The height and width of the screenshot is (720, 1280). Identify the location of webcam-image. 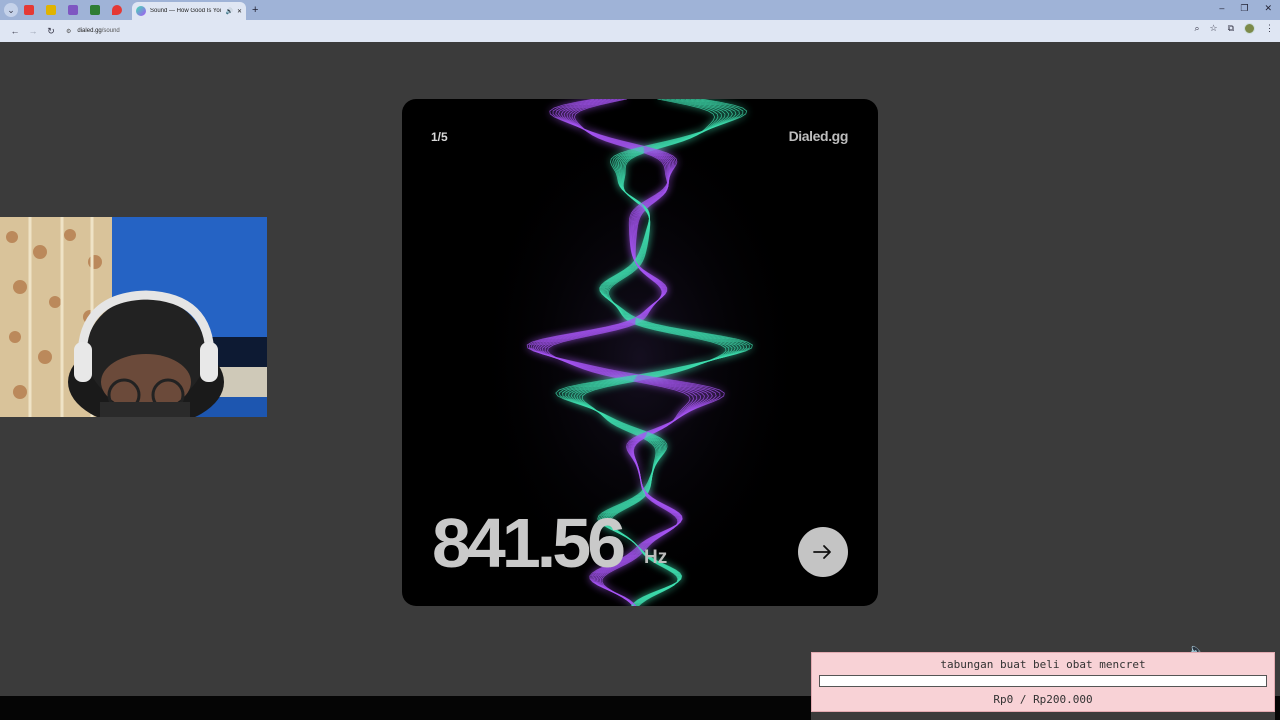
(133, 317).